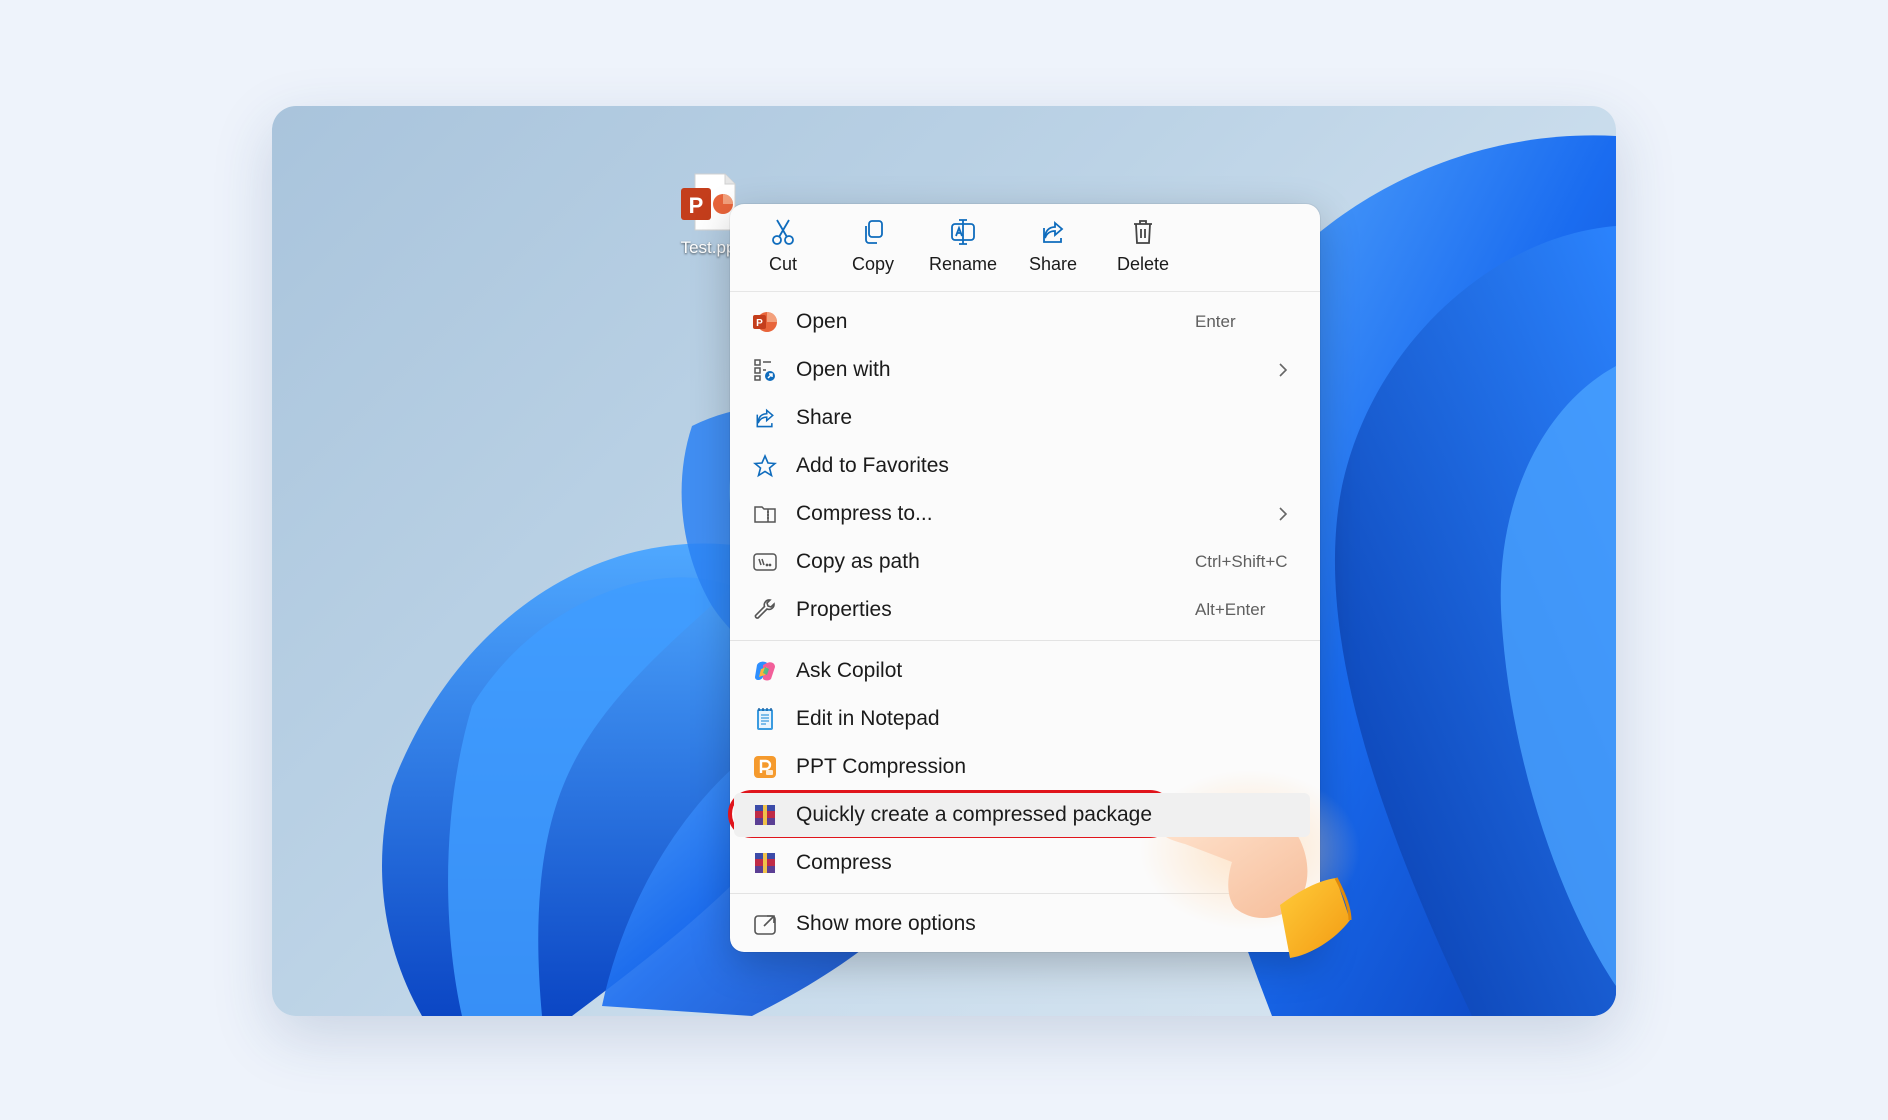 The height and width of the screenshot is (1120, 1888). Describe the element at coordinates (1025, 719) in the screenshot. I see `menu-item-edit-in-notepad: Edit in Notepad` at that location.